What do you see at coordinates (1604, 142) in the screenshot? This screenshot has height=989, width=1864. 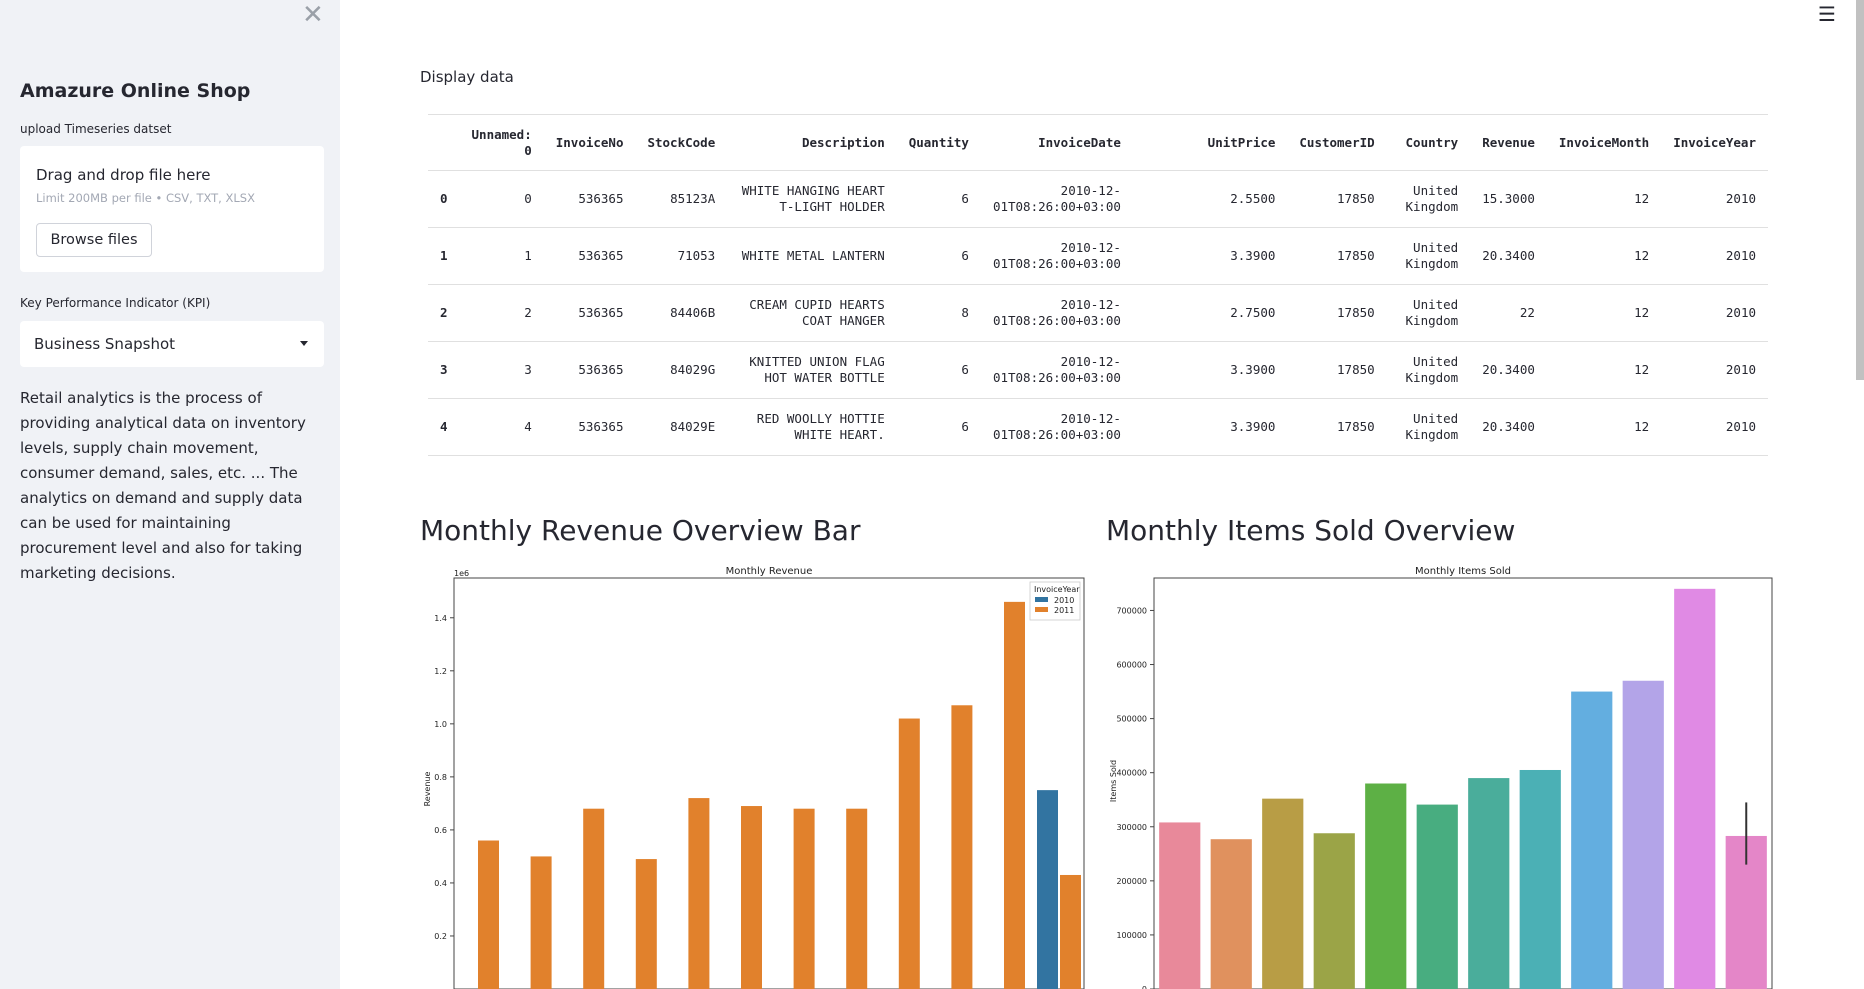 I see `column-header: InvoiceMonth` at bounding box center [1604, 142].